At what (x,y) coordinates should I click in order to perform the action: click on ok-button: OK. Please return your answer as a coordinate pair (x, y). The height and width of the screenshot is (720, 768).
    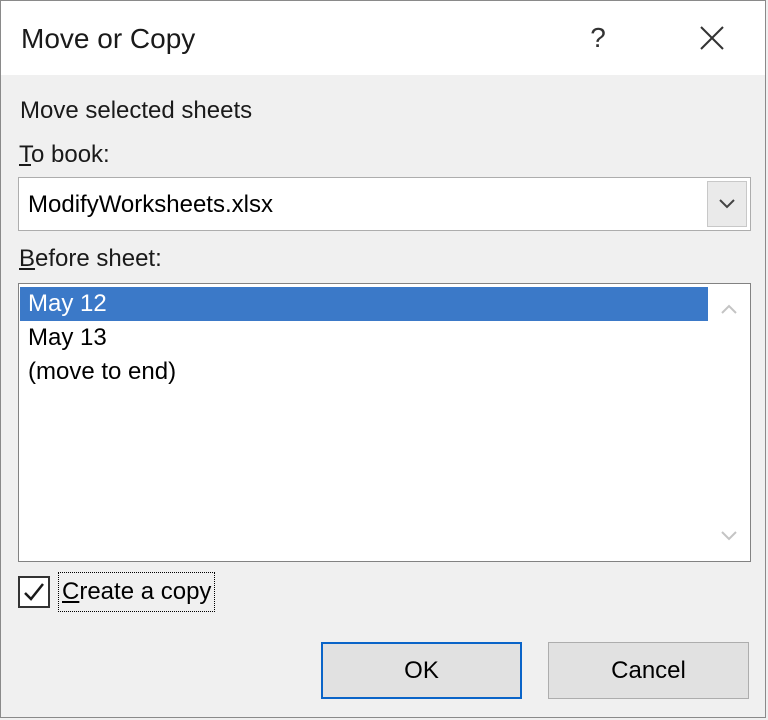
    Looking at the image, I should click on (421, 670).